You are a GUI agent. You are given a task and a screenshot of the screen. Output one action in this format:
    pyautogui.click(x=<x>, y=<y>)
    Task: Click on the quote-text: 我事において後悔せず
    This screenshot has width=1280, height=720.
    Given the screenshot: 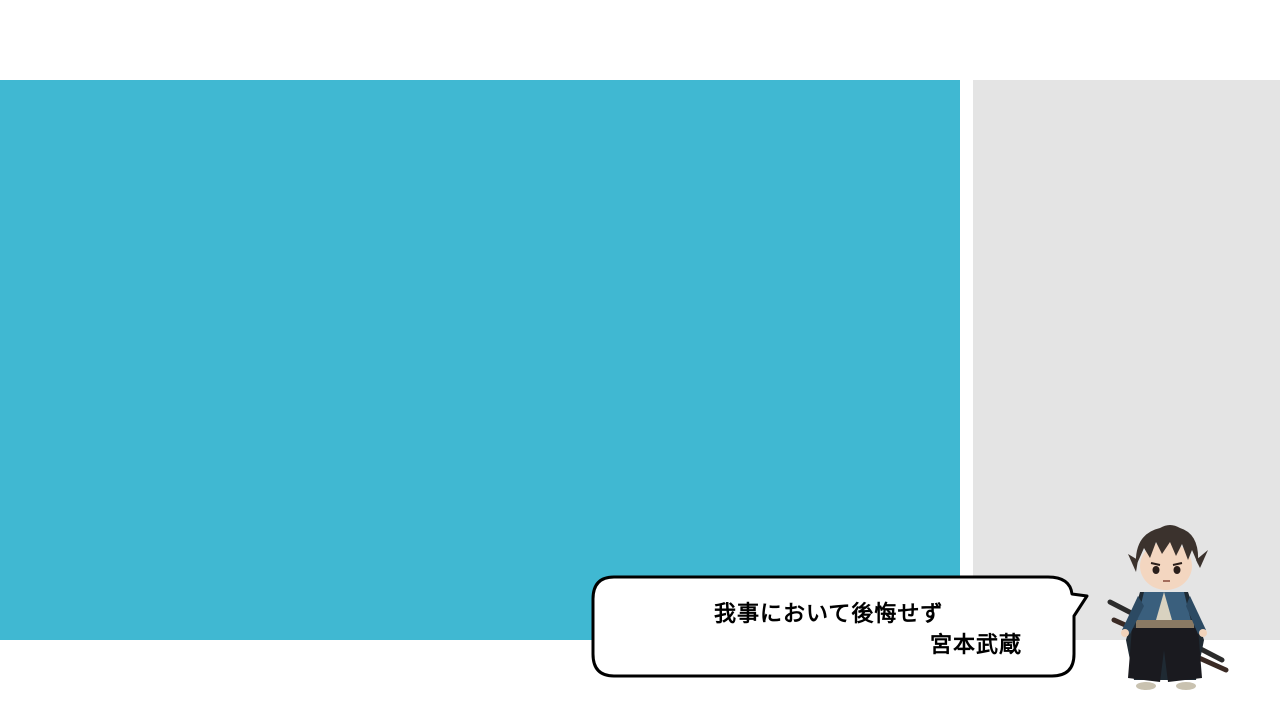 What is the action you would take?
    pyautogui.click(x=829, y=614)
    